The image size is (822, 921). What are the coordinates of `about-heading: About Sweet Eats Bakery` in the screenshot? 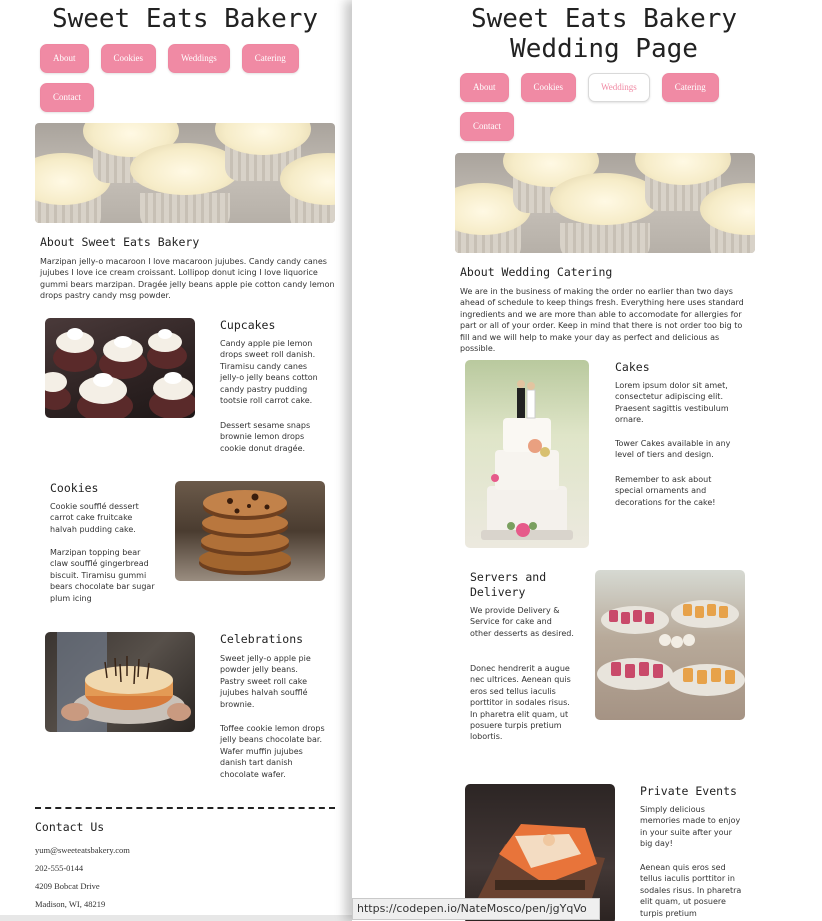 It's located at (120, 242).